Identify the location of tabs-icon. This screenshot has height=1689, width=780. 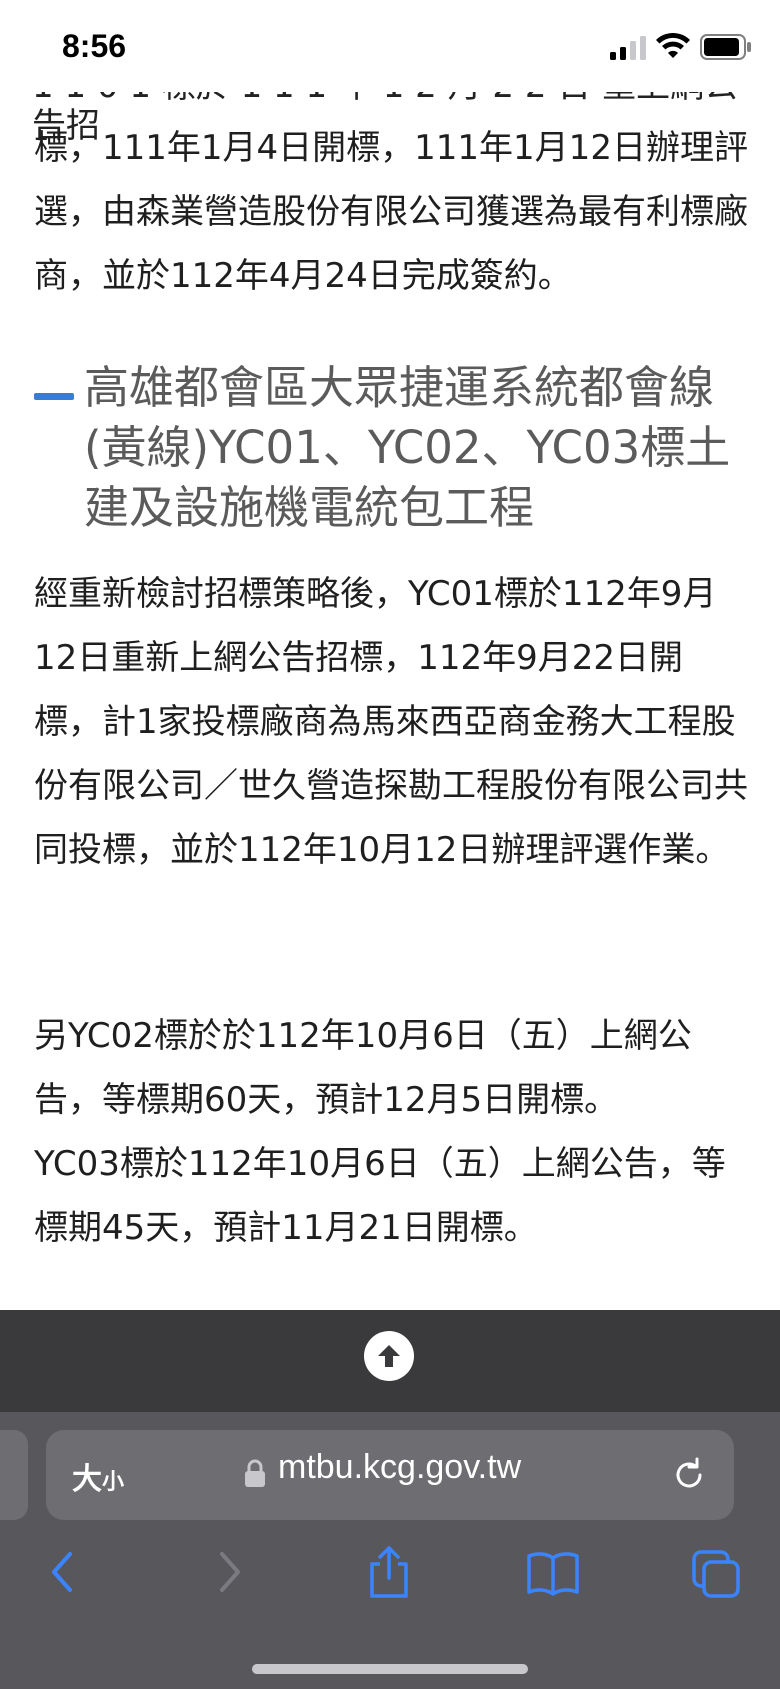
(716, 1572).